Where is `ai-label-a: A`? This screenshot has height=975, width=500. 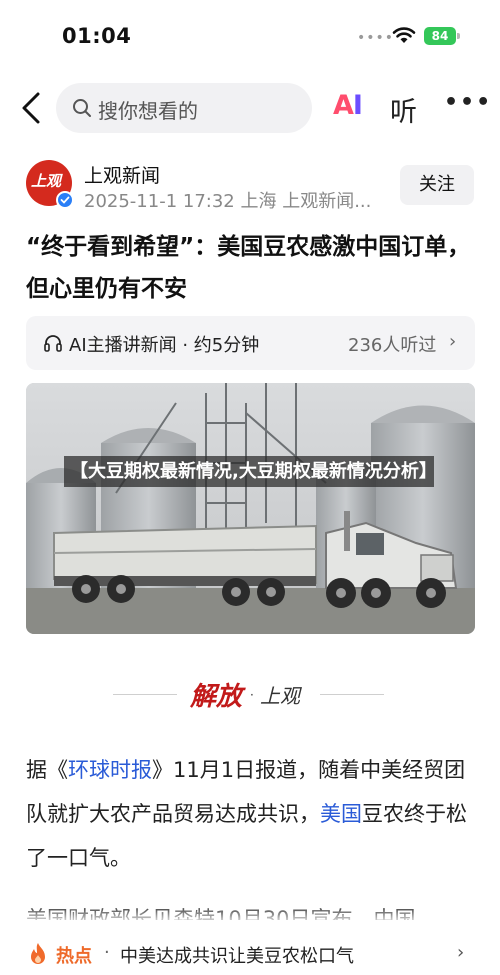 ai-label-a: A is located at coordinates (343, 105).